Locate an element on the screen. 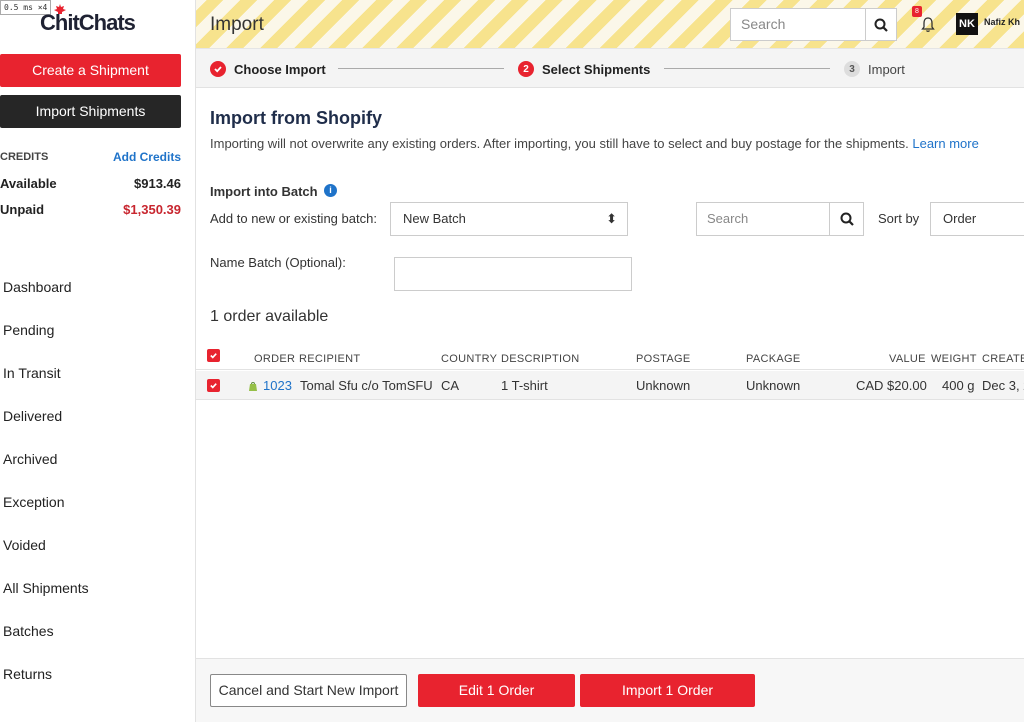 Image resolution: width=1024 pixels, height=722 pixels. sidebar-item-dashboard: Dashboard is located at coordinates (98, 287).